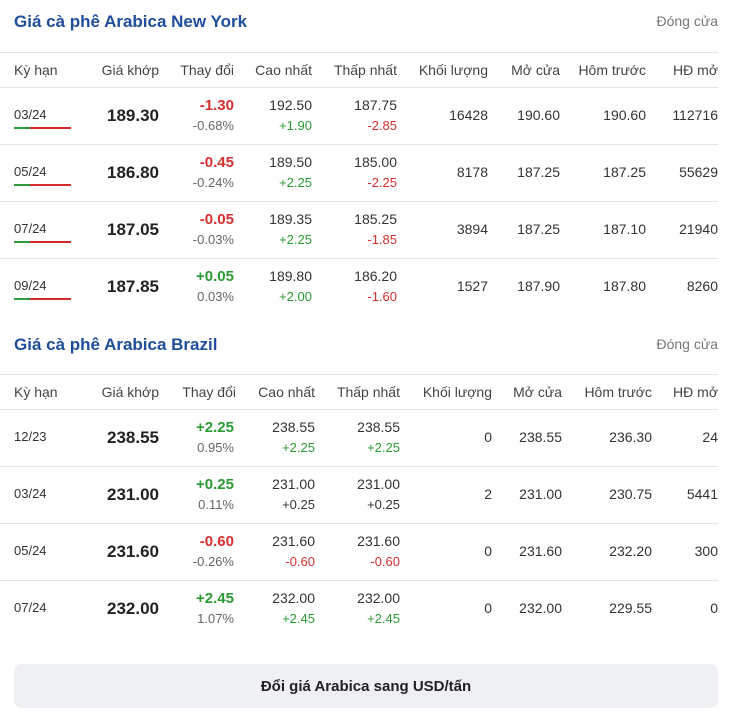  Describe the element at coordinates (215, 598) in the screenshot. I see `change-value: +2.45` at that location.